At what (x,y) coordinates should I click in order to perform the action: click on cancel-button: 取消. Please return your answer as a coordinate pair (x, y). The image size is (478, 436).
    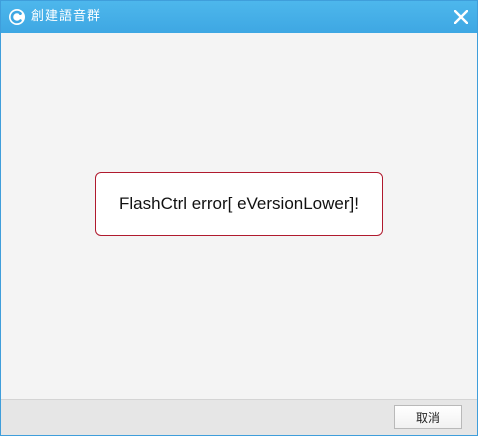
    Looking at the image, I should click on (428, 417).